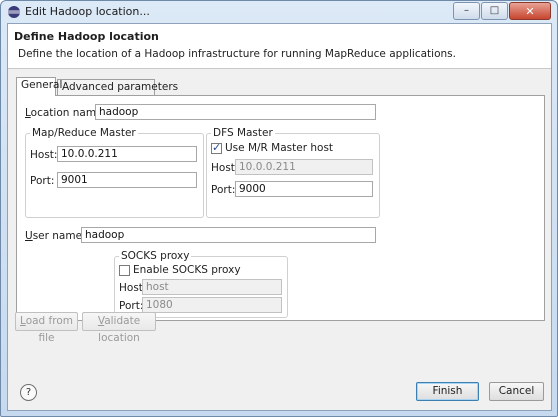  What do you see at coordinates (131, 306) in the screenshot?
I see `socks-port-label: Port:` at bounding box center [131, 306].